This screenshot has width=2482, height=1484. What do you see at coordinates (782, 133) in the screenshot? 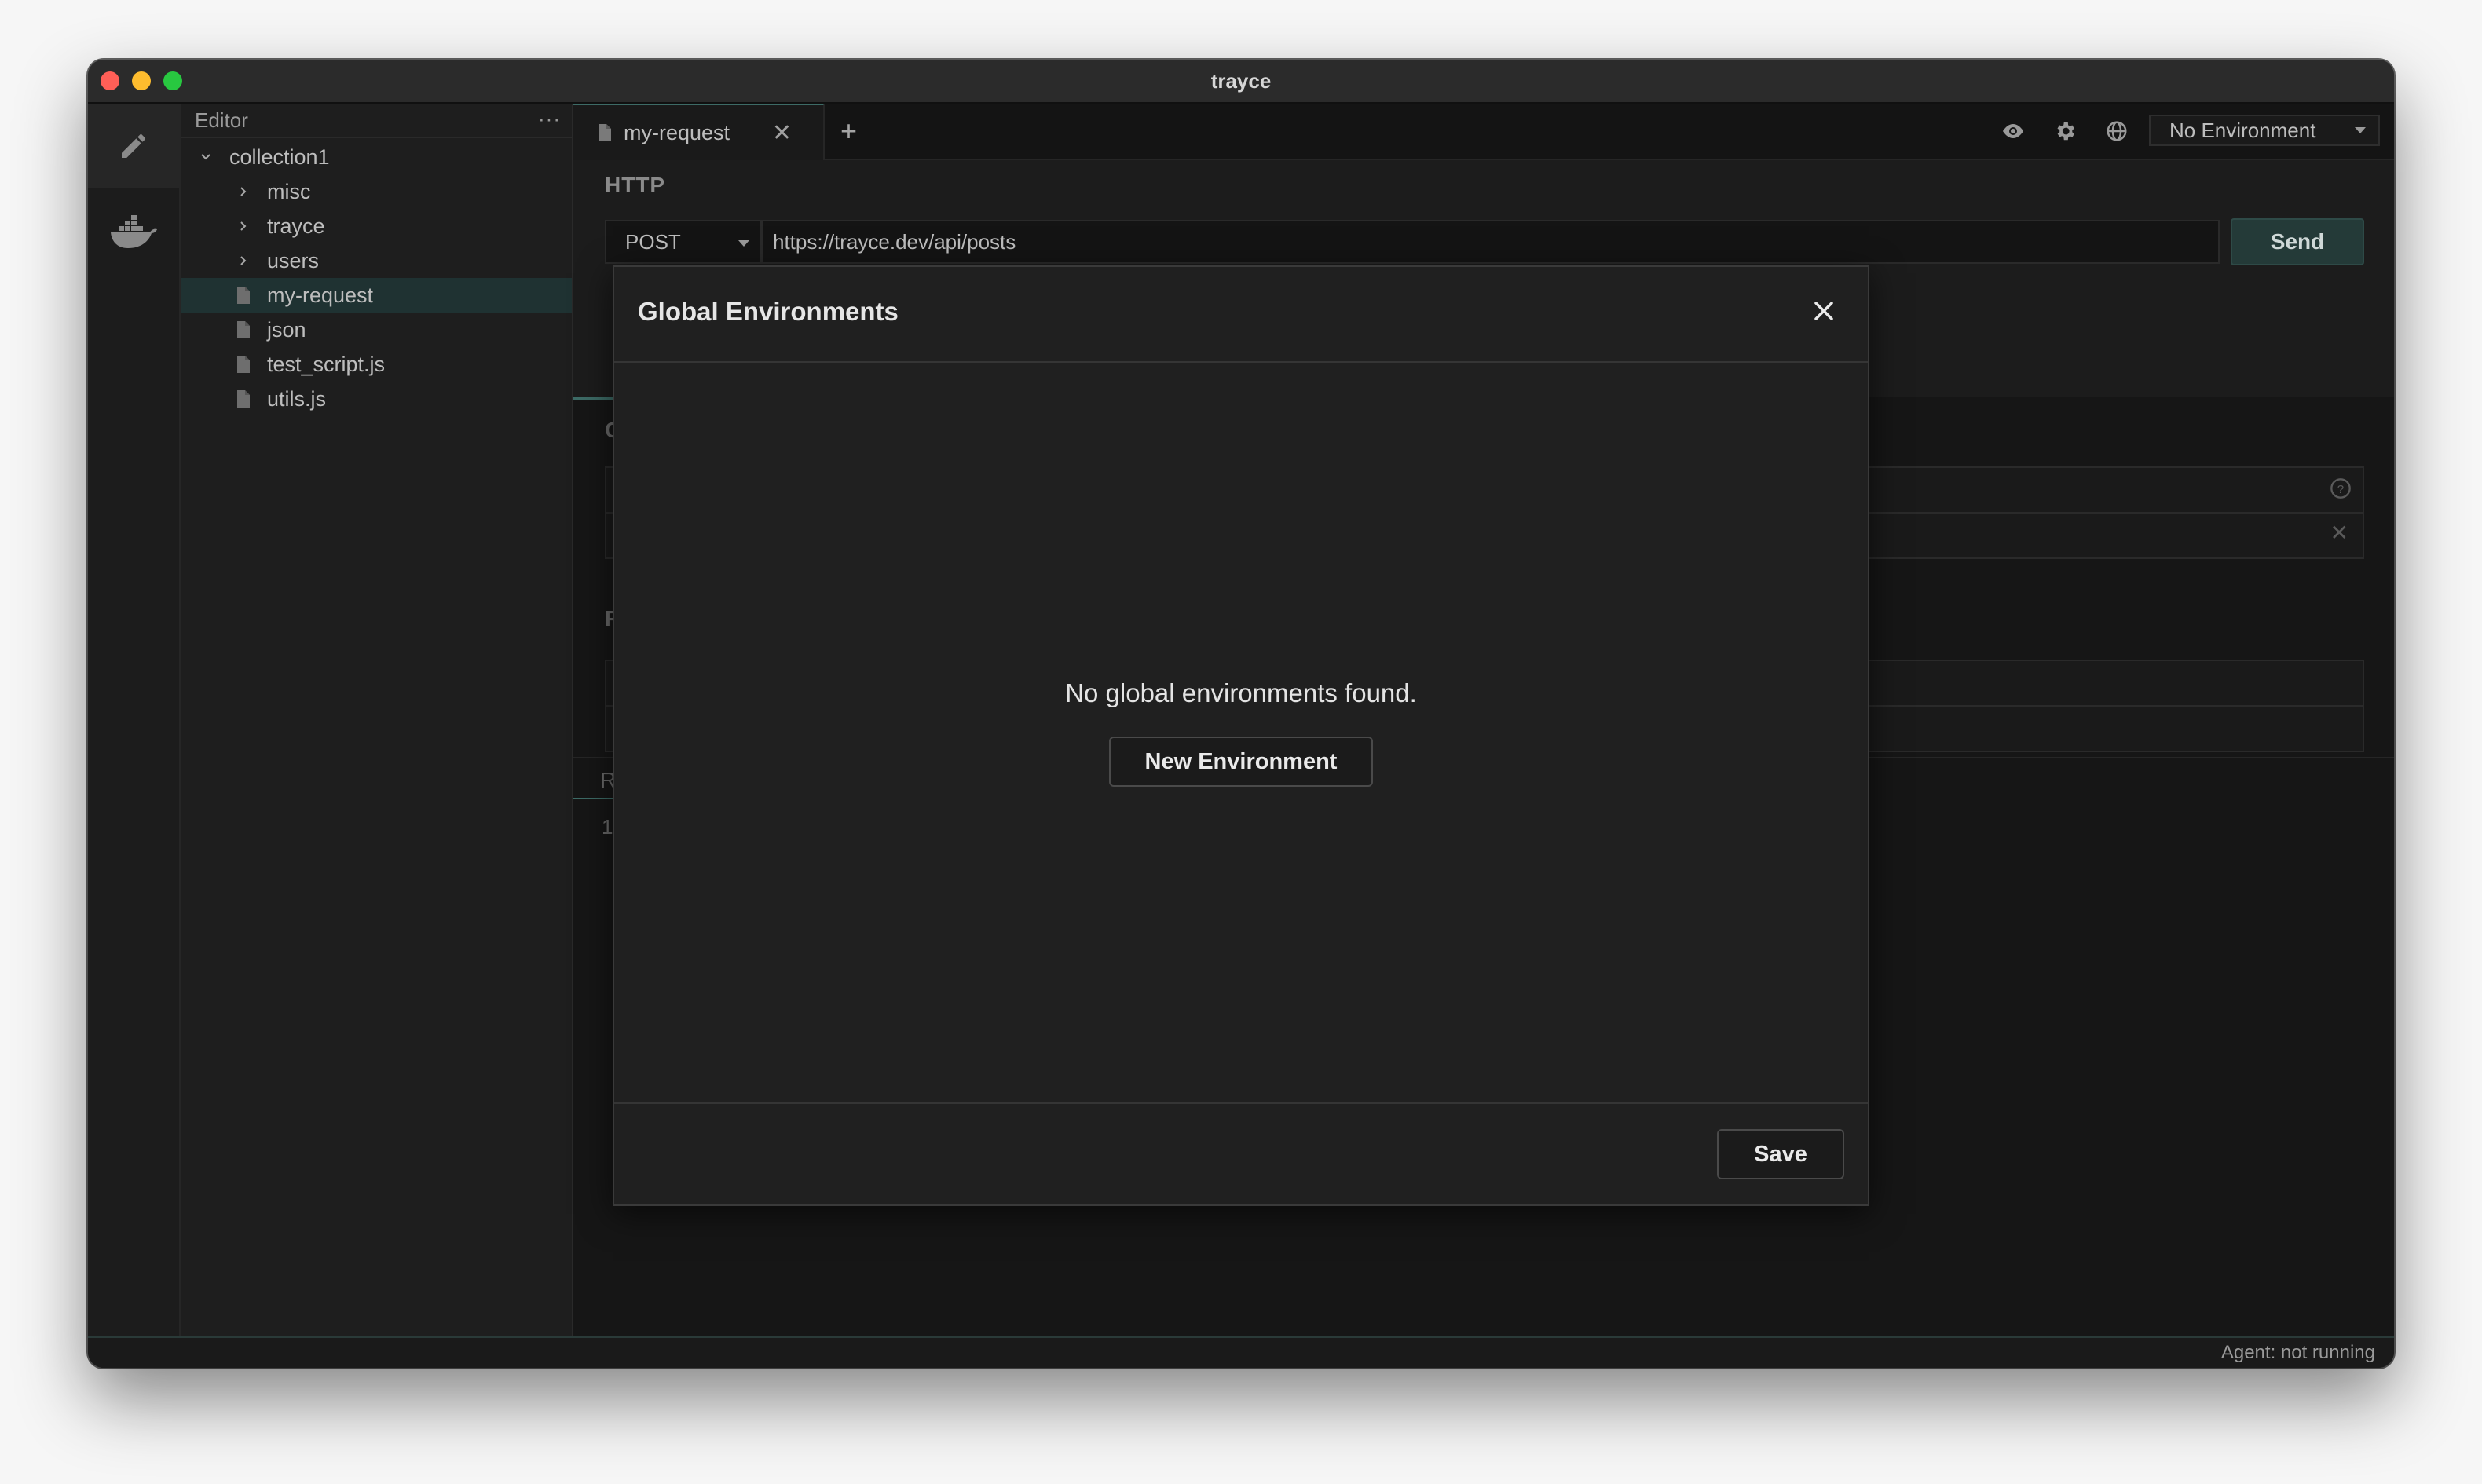
I see `close-tab-icon: ✕` at bounding box center [782, 133].